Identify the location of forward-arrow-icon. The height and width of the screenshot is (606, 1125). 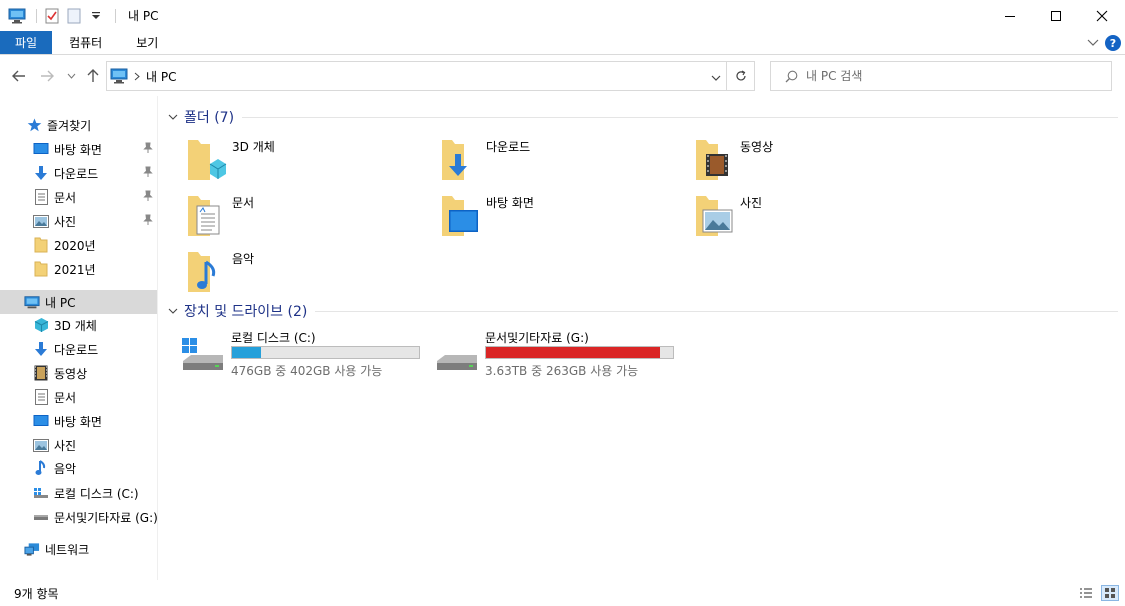
(47, 76).